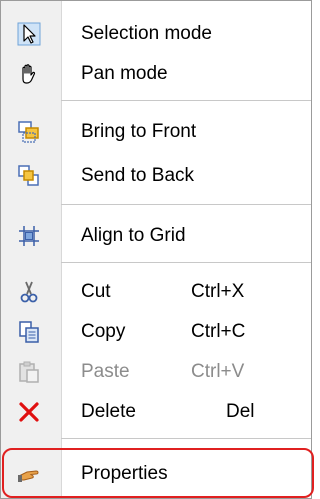 Image resolution: width=320 pixels, height=499 pixels. What do you see at coordinates (158, 473) in the screenshot?
I see `highlight-outline` at bounding box center [158, 473].